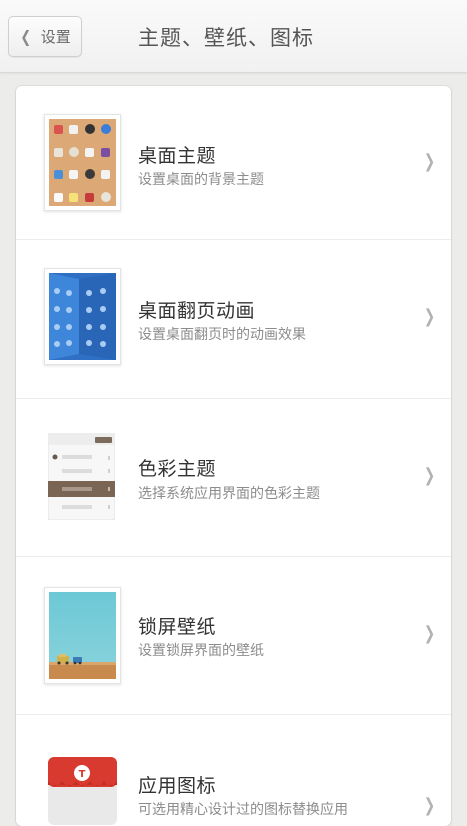  I want to click on navigation-bar: ❮ 设置 主题、壁纸、图标, so click(233, 36).